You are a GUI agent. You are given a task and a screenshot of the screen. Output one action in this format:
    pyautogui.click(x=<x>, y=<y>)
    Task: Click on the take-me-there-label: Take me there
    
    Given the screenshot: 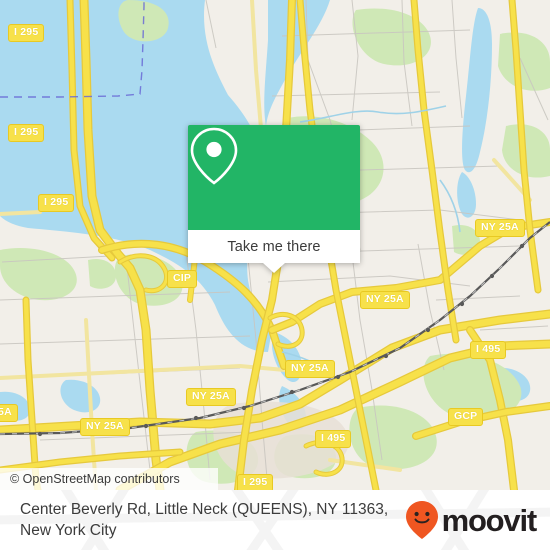 What is the action you would take?
    pyautogui.click(x=274, y=246)
    